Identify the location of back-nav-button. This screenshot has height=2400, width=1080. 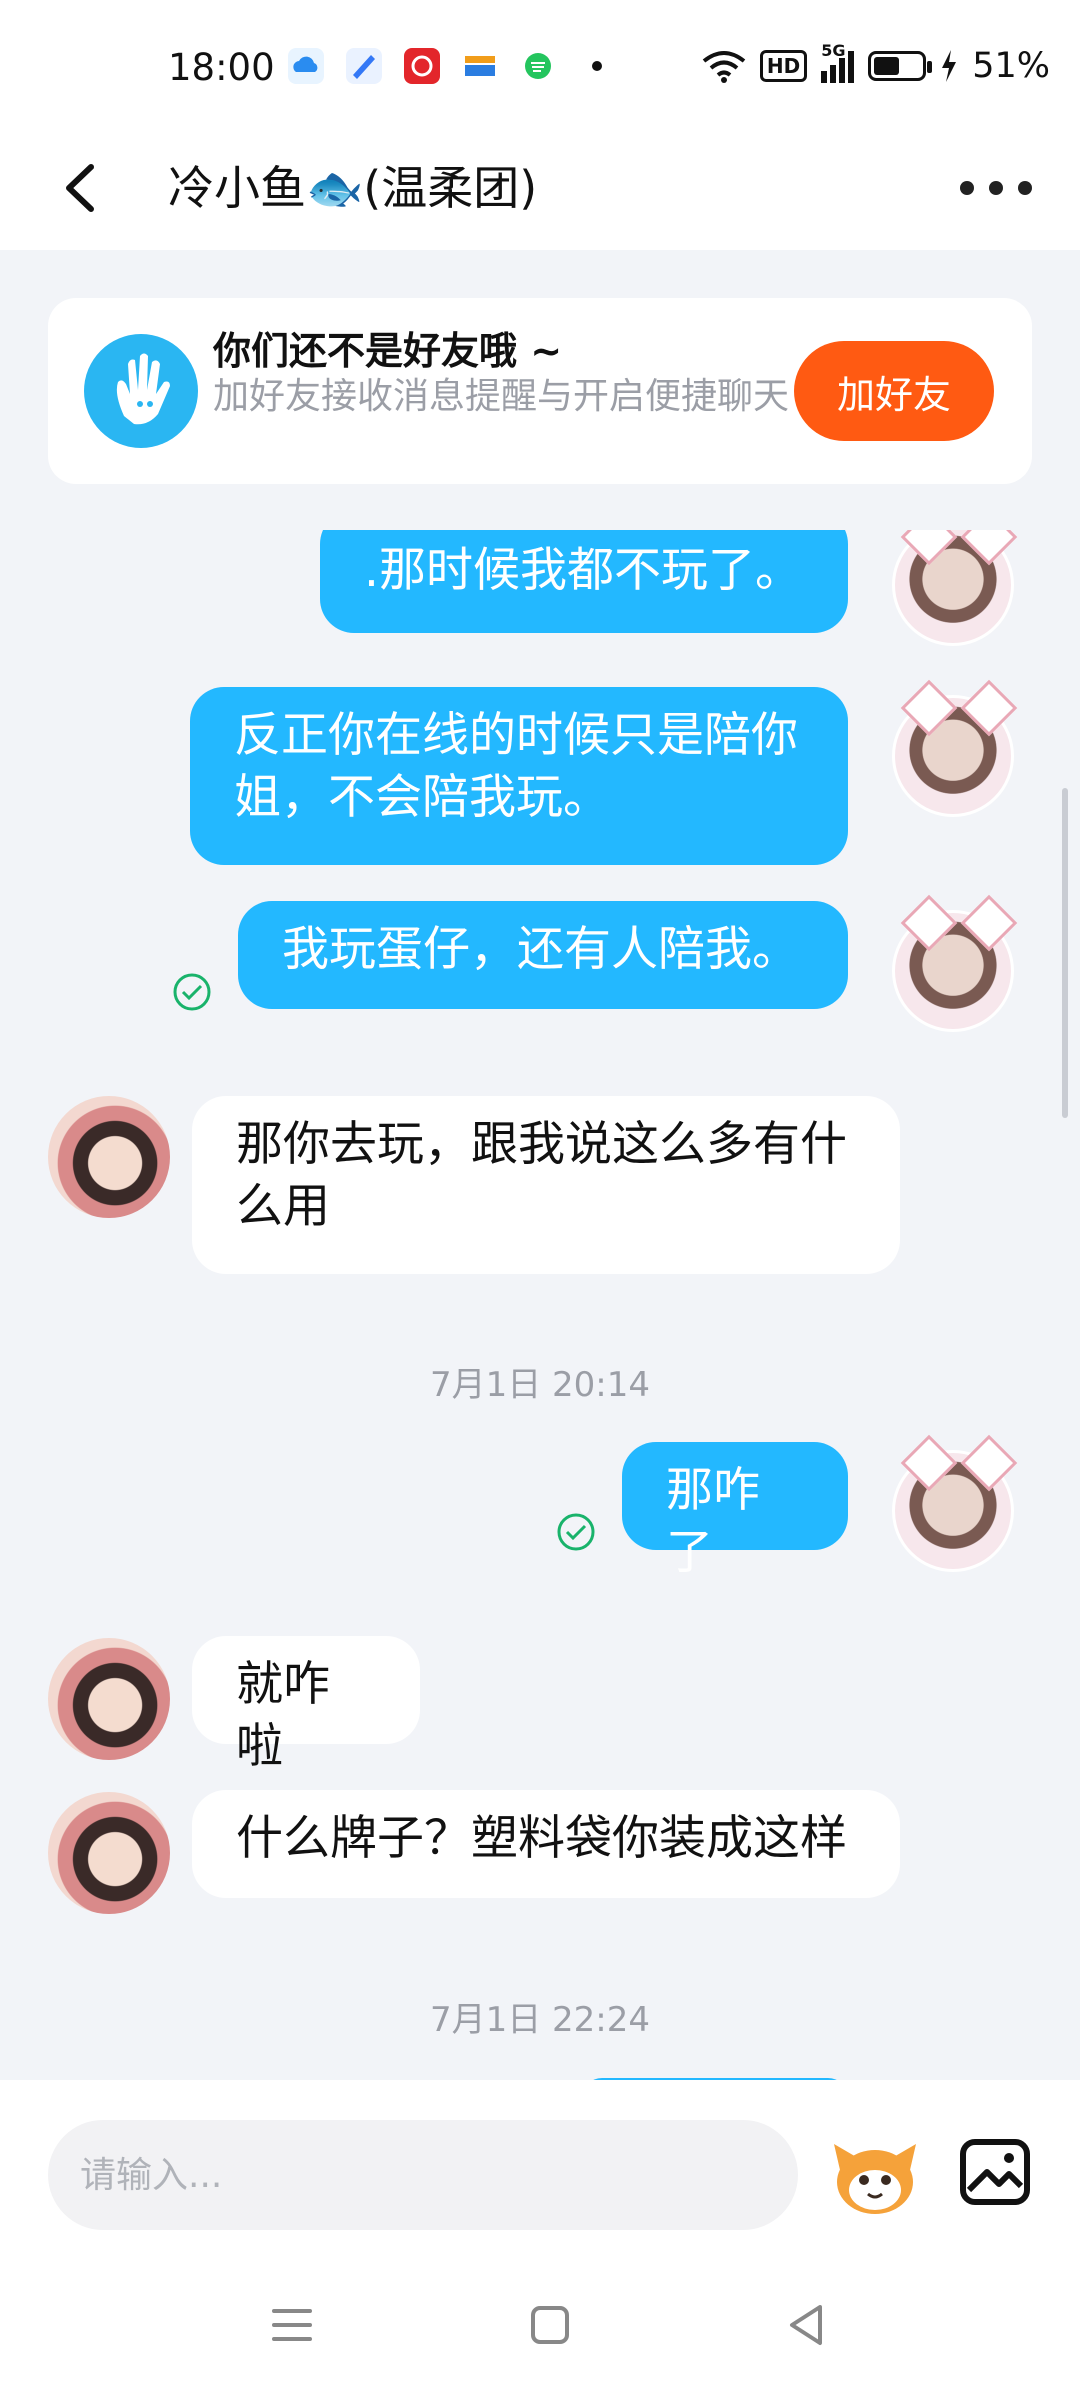
(808, 2325).